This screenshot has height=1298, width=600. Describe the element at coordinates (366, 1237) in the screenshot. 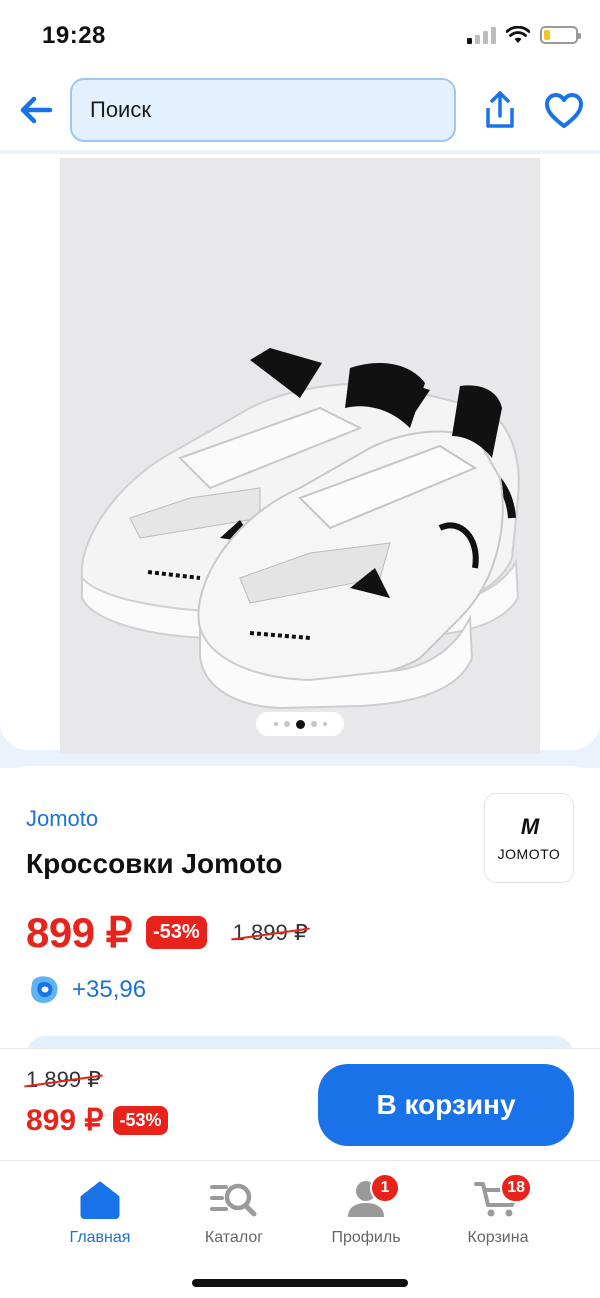

I see `tab-profile-label: Профиль` at that location.